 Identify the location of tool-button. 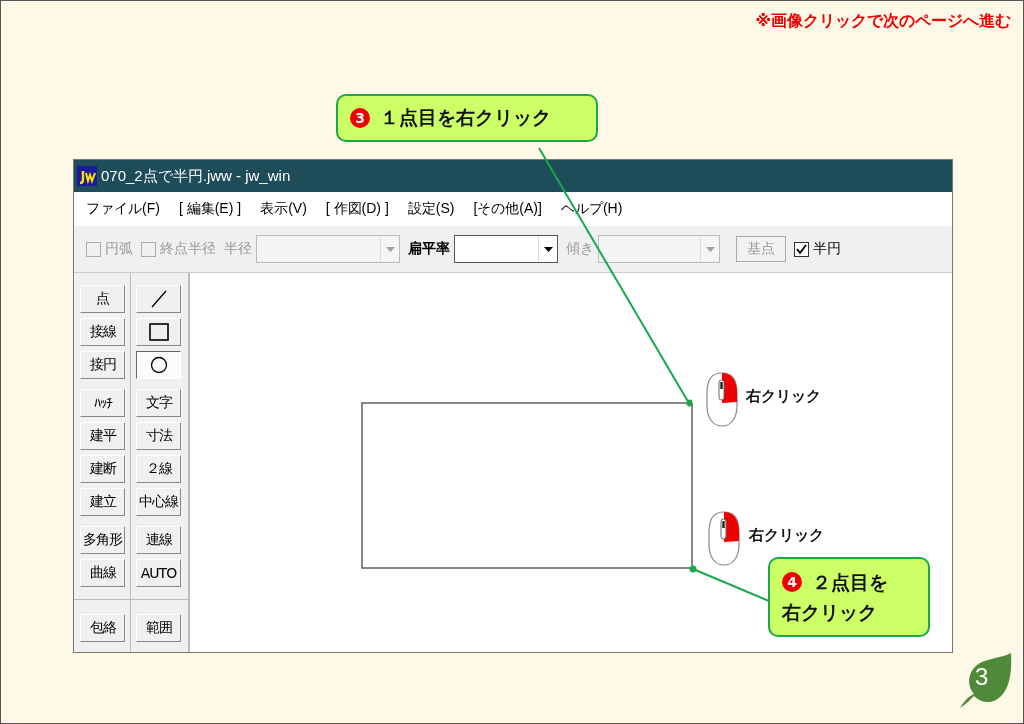
(158, 365).